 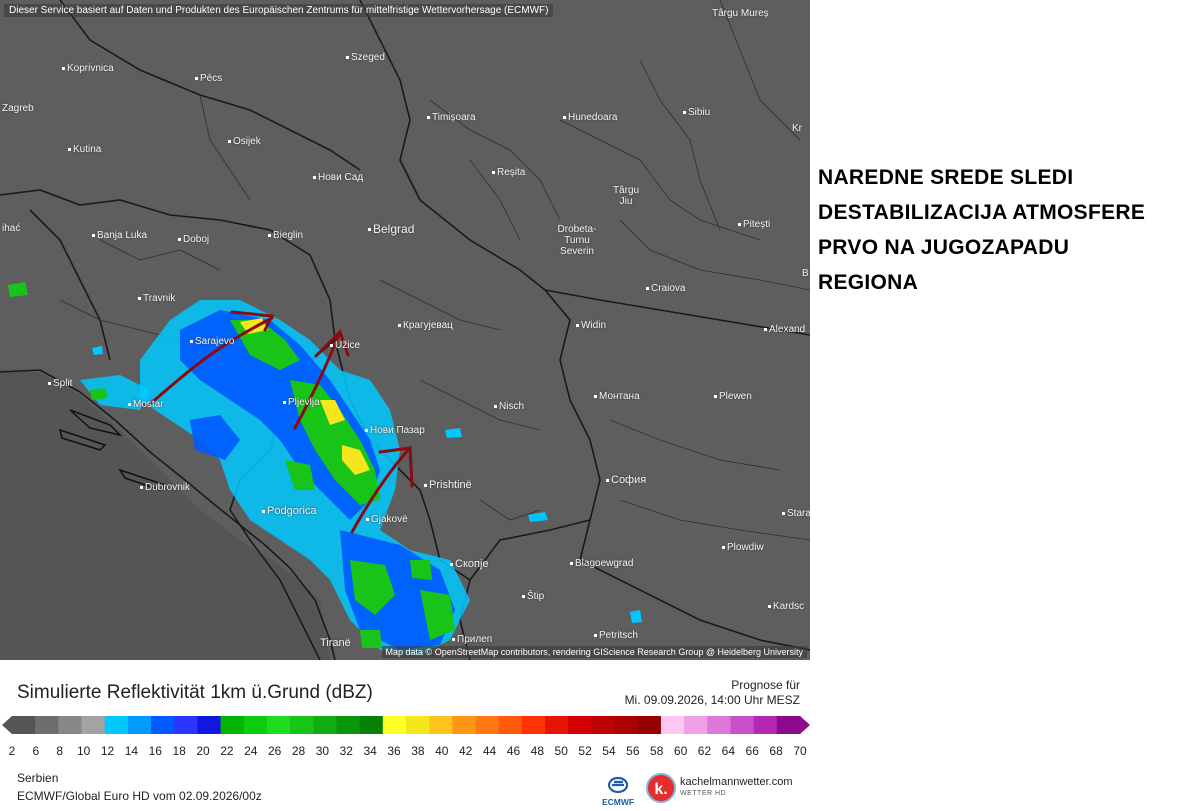 What do you see at coordinates (776, 751) in the screenshot?
I see `colorbar-tick-label: 68` at bounding box center [776, 751].